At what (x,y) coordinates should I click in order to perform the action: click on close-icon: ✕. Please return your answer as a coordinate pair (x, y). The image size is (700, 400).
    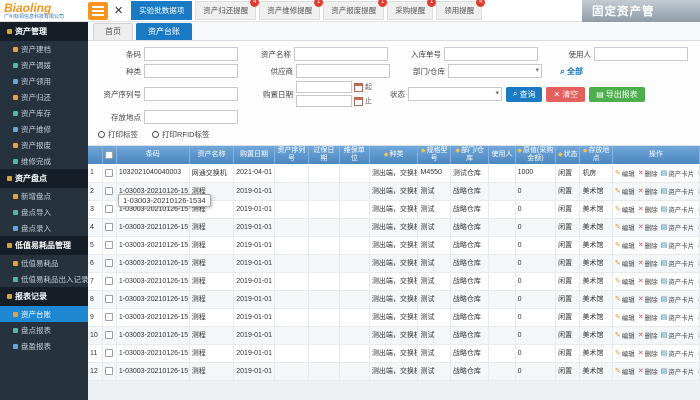
    Looking at the image, I should click on (118, 10).